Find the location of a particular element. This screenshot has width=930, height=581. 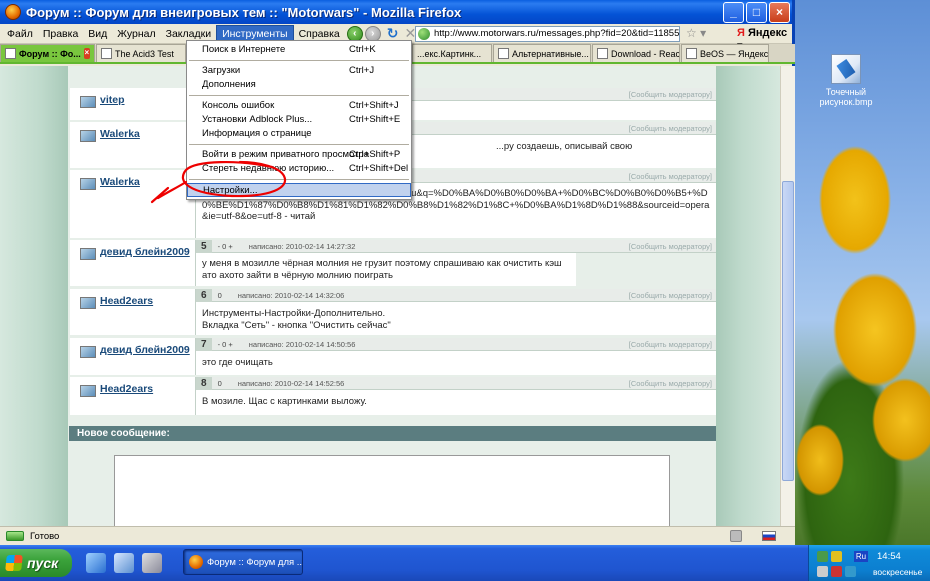

menu-error-console: Консоль ошибок Ctrl+Shift+J is located at coordinates (299, 106).